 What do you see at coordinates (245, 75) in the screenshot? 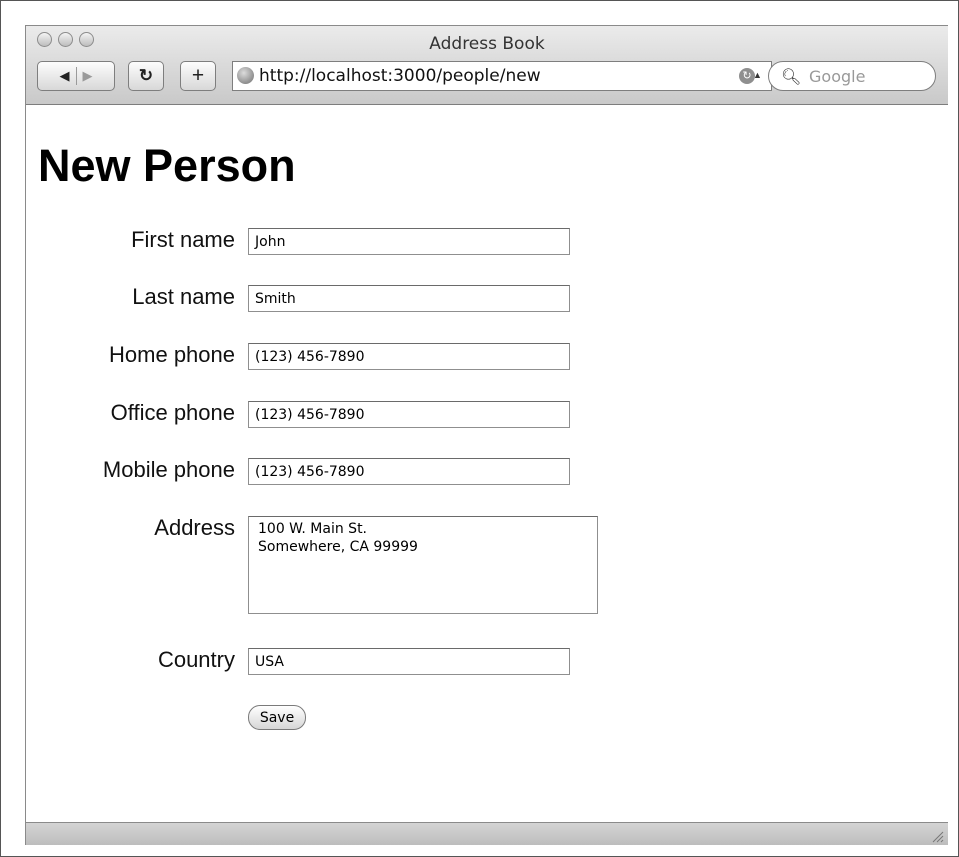
I see `globe-icon` at bounding box center [245, 75].